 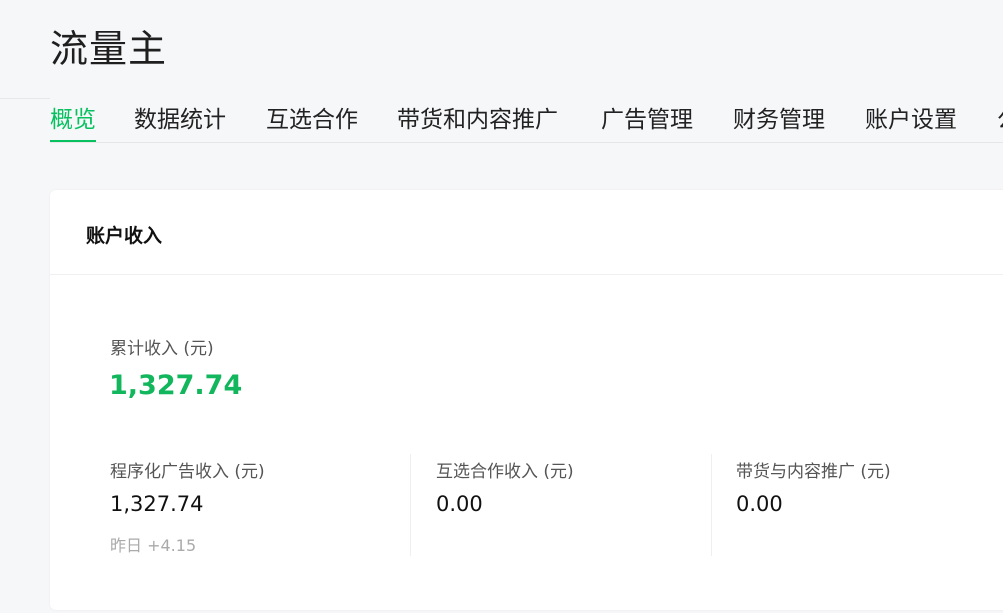 I want to click on page-title: 流量主, so click(x=109, y=49).